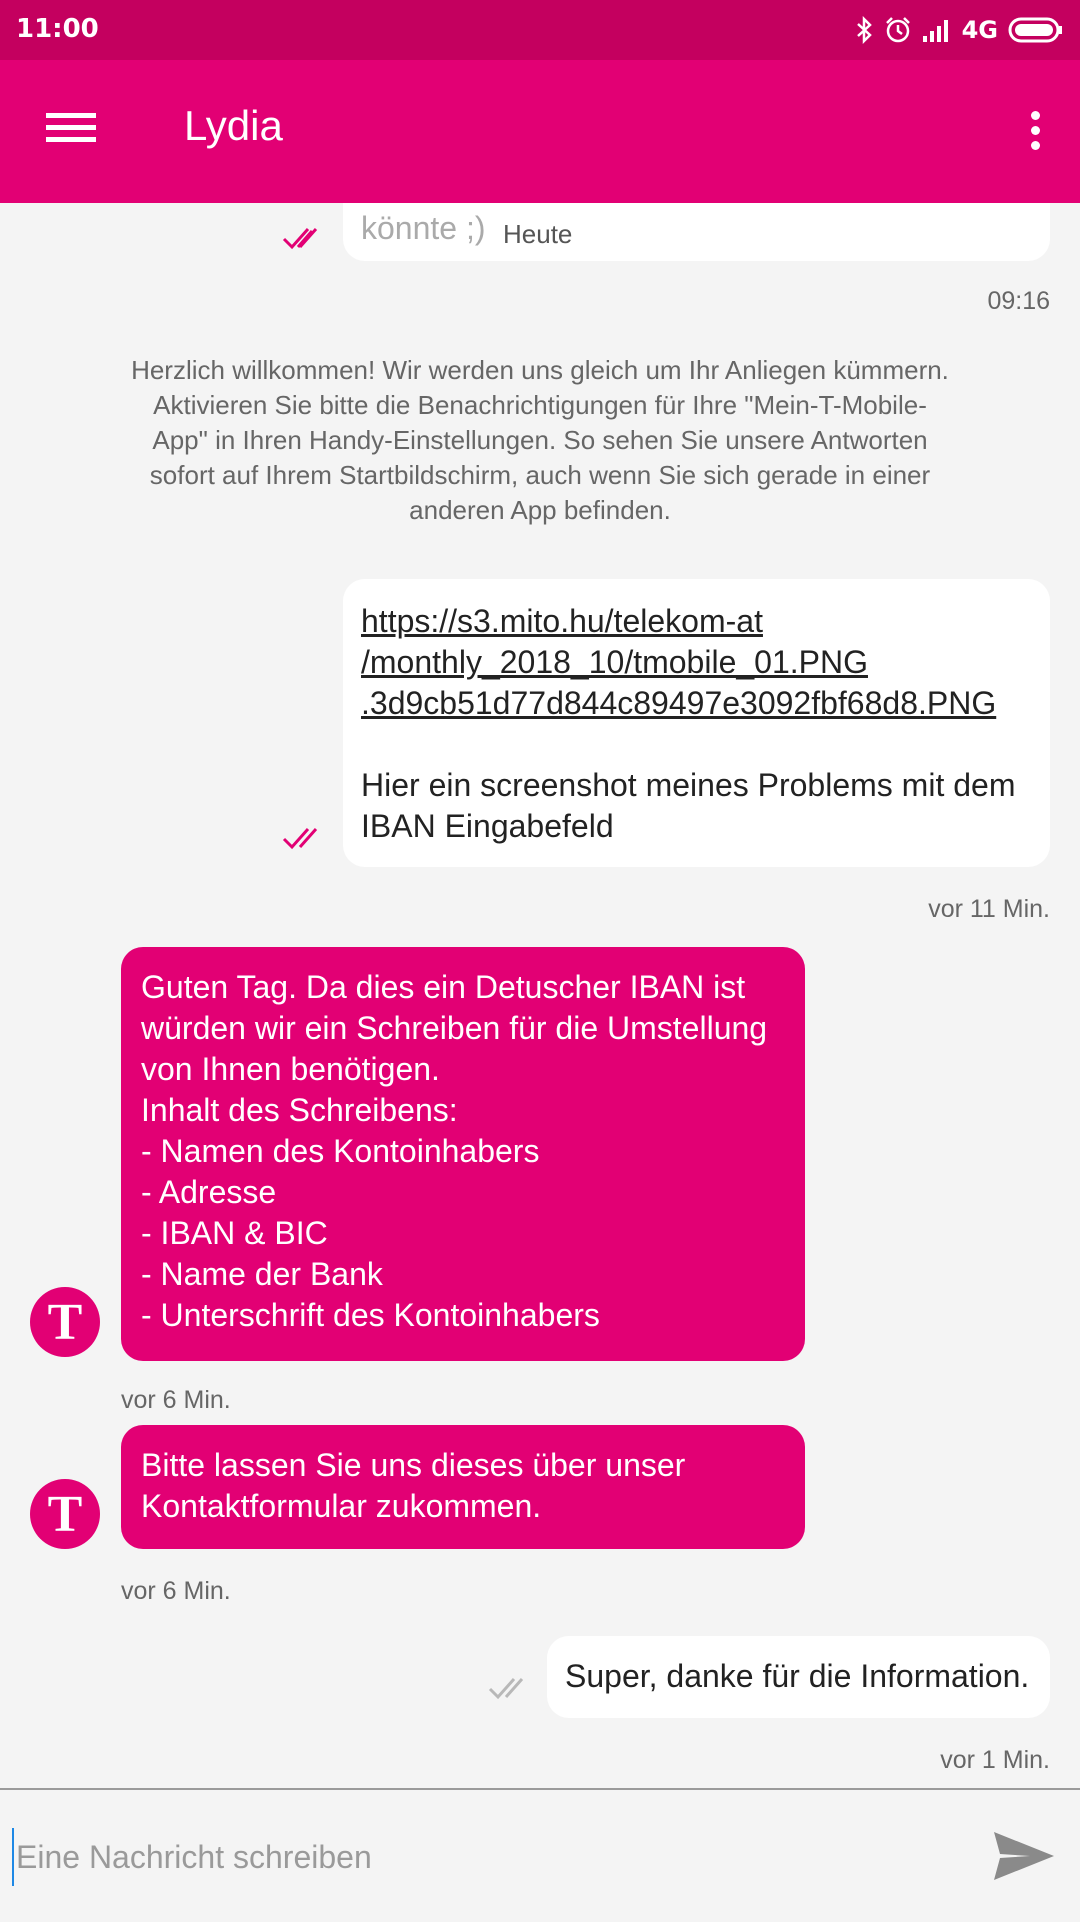 The image size is (1080, 1922). I want to click on message-text: könnte ;), so click(423, 228).